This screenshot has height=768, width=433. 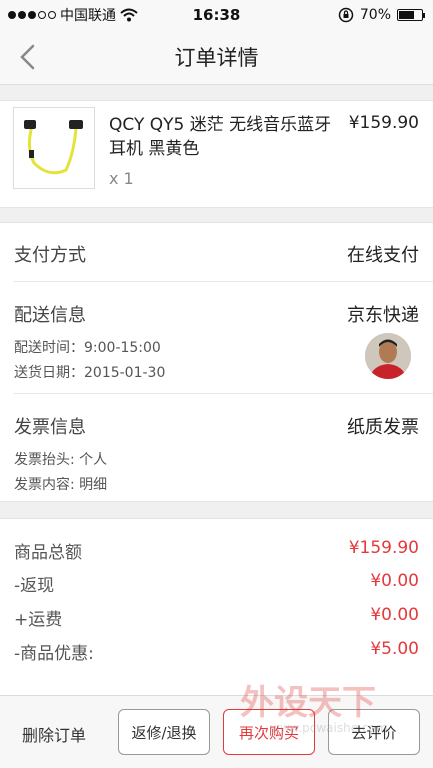 What do you see at coordinates (54, 734) in the screenshot?
I see `delete-order-button: 删除订单` at bounding box center [54, 734].